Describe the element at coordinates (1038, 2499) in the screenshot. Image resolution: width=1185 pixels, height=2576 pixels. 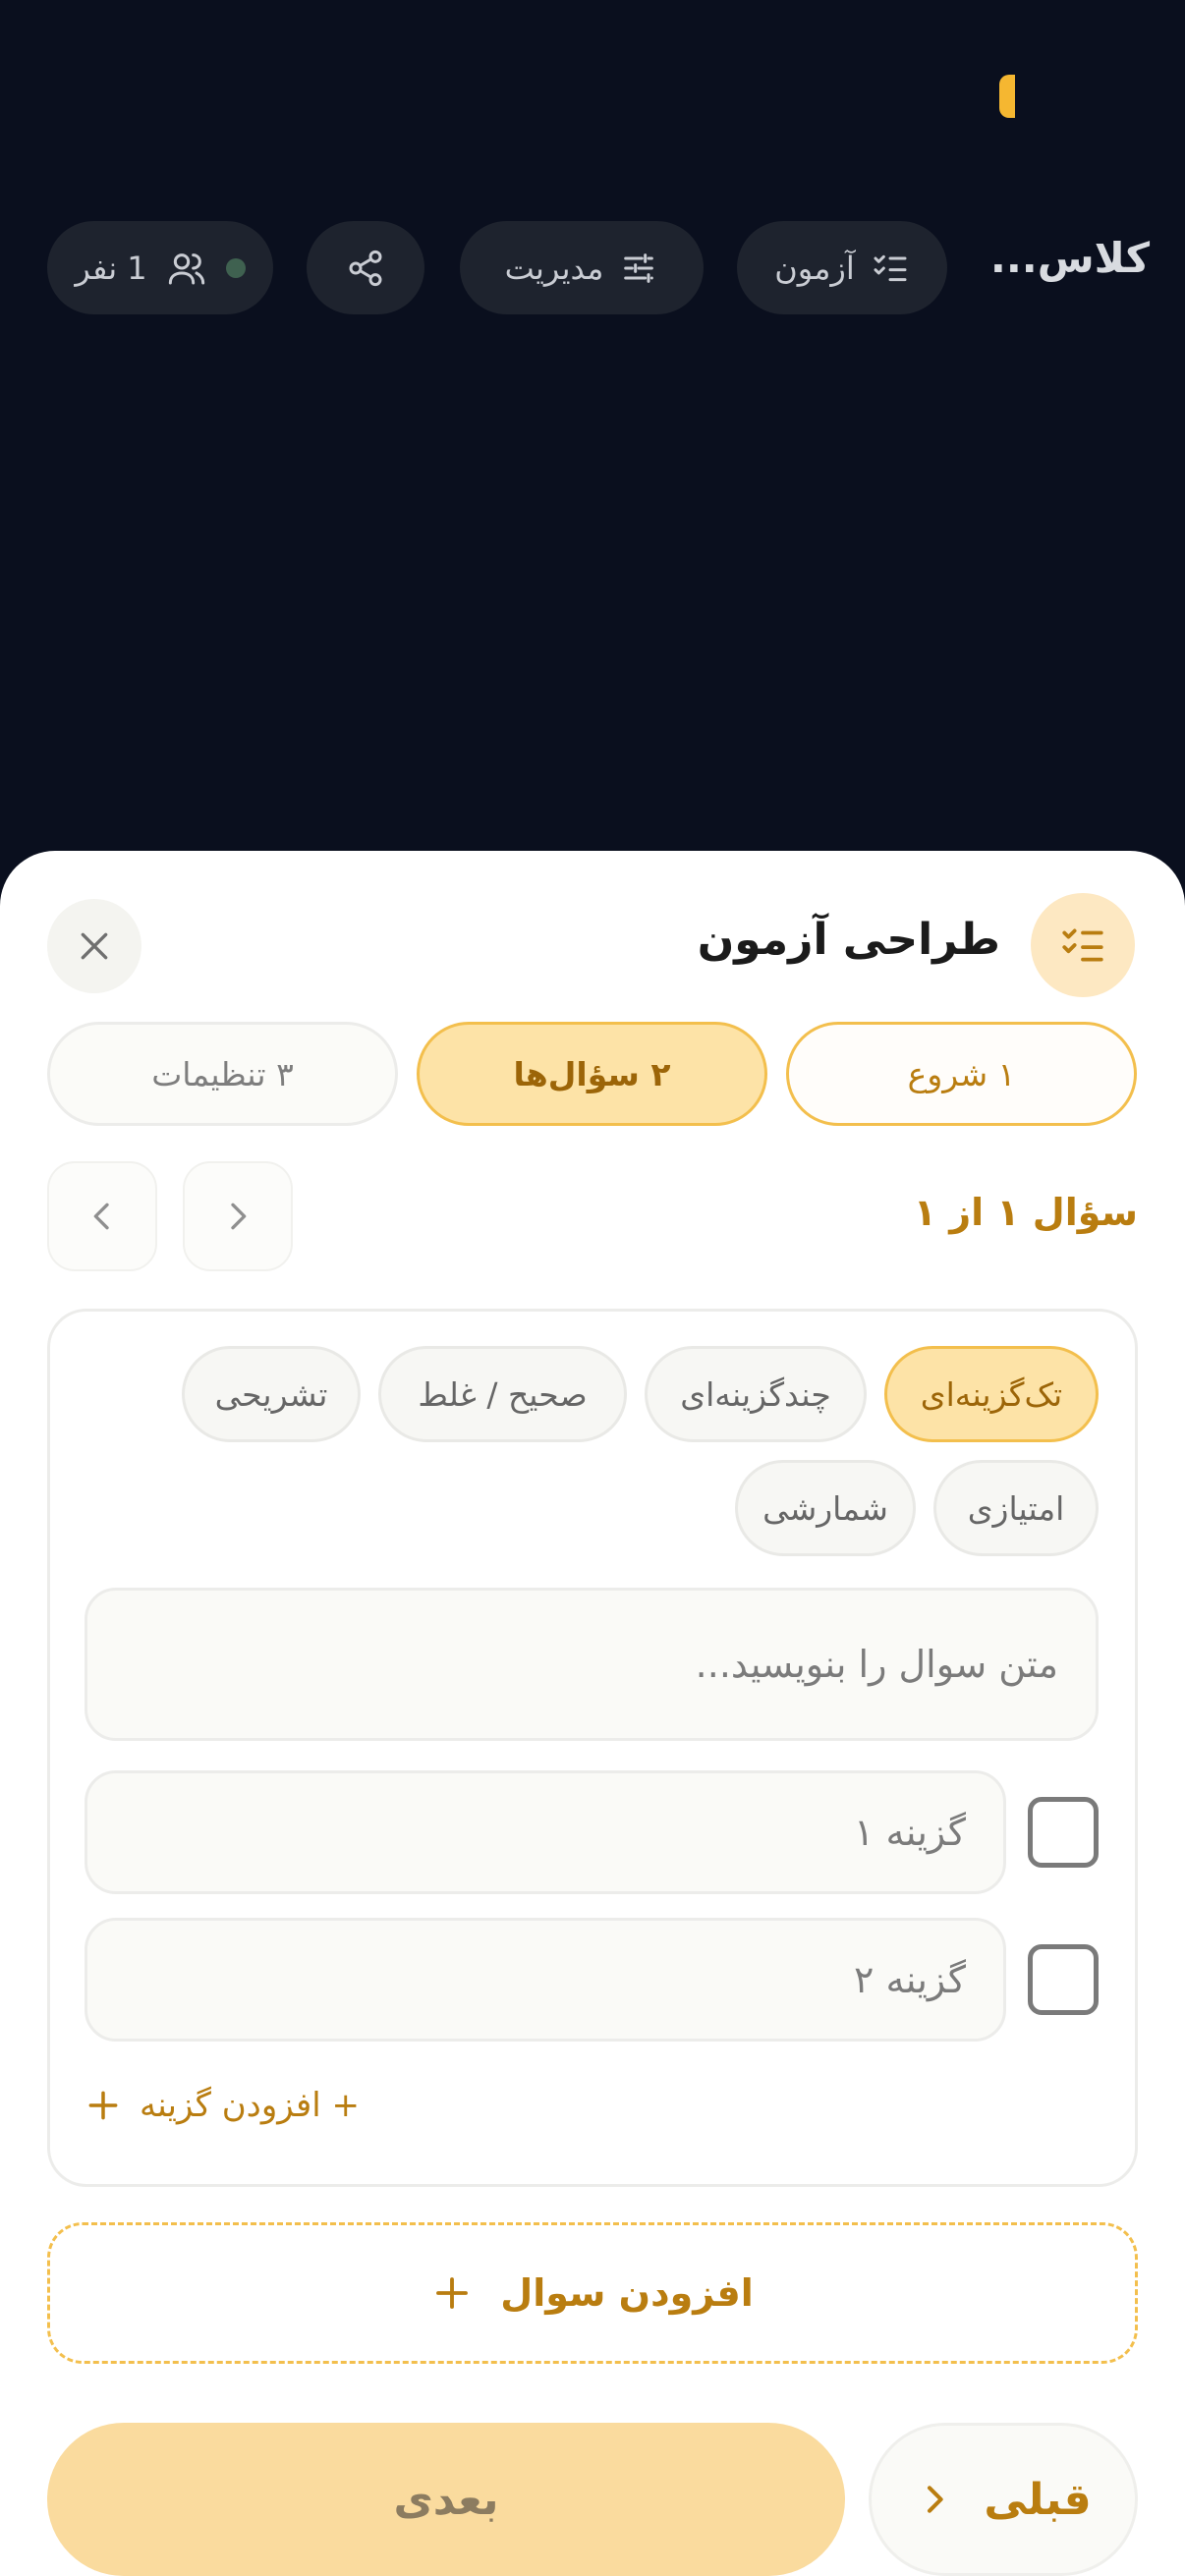
I see `previous-step-label: قبلی` at that location.